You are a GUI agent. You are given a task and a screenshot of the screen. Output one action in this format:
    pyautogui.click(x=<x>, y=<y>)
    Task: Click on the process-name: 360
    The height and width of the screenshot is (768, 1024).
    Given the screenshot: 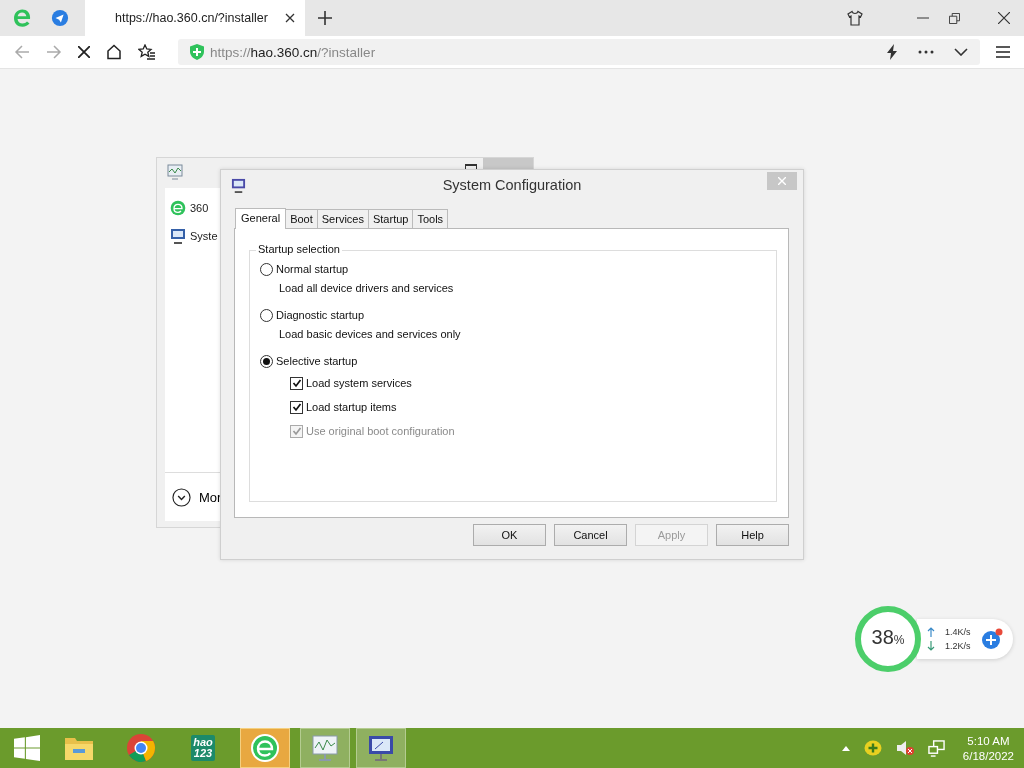 What is the action you would take?
    pyautogui.click(x=199, y=208)
    